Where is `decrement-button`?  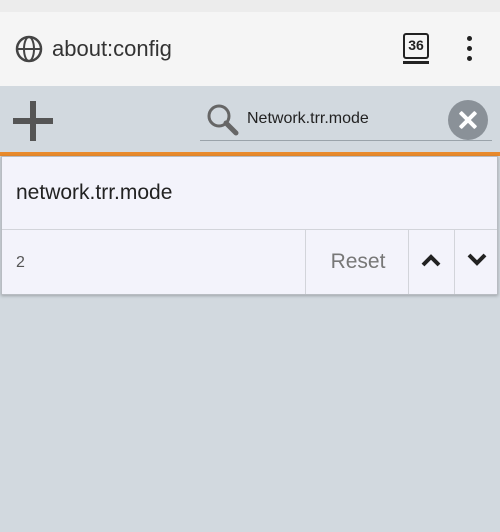
decrement-button is located at coordinates (477, 262).